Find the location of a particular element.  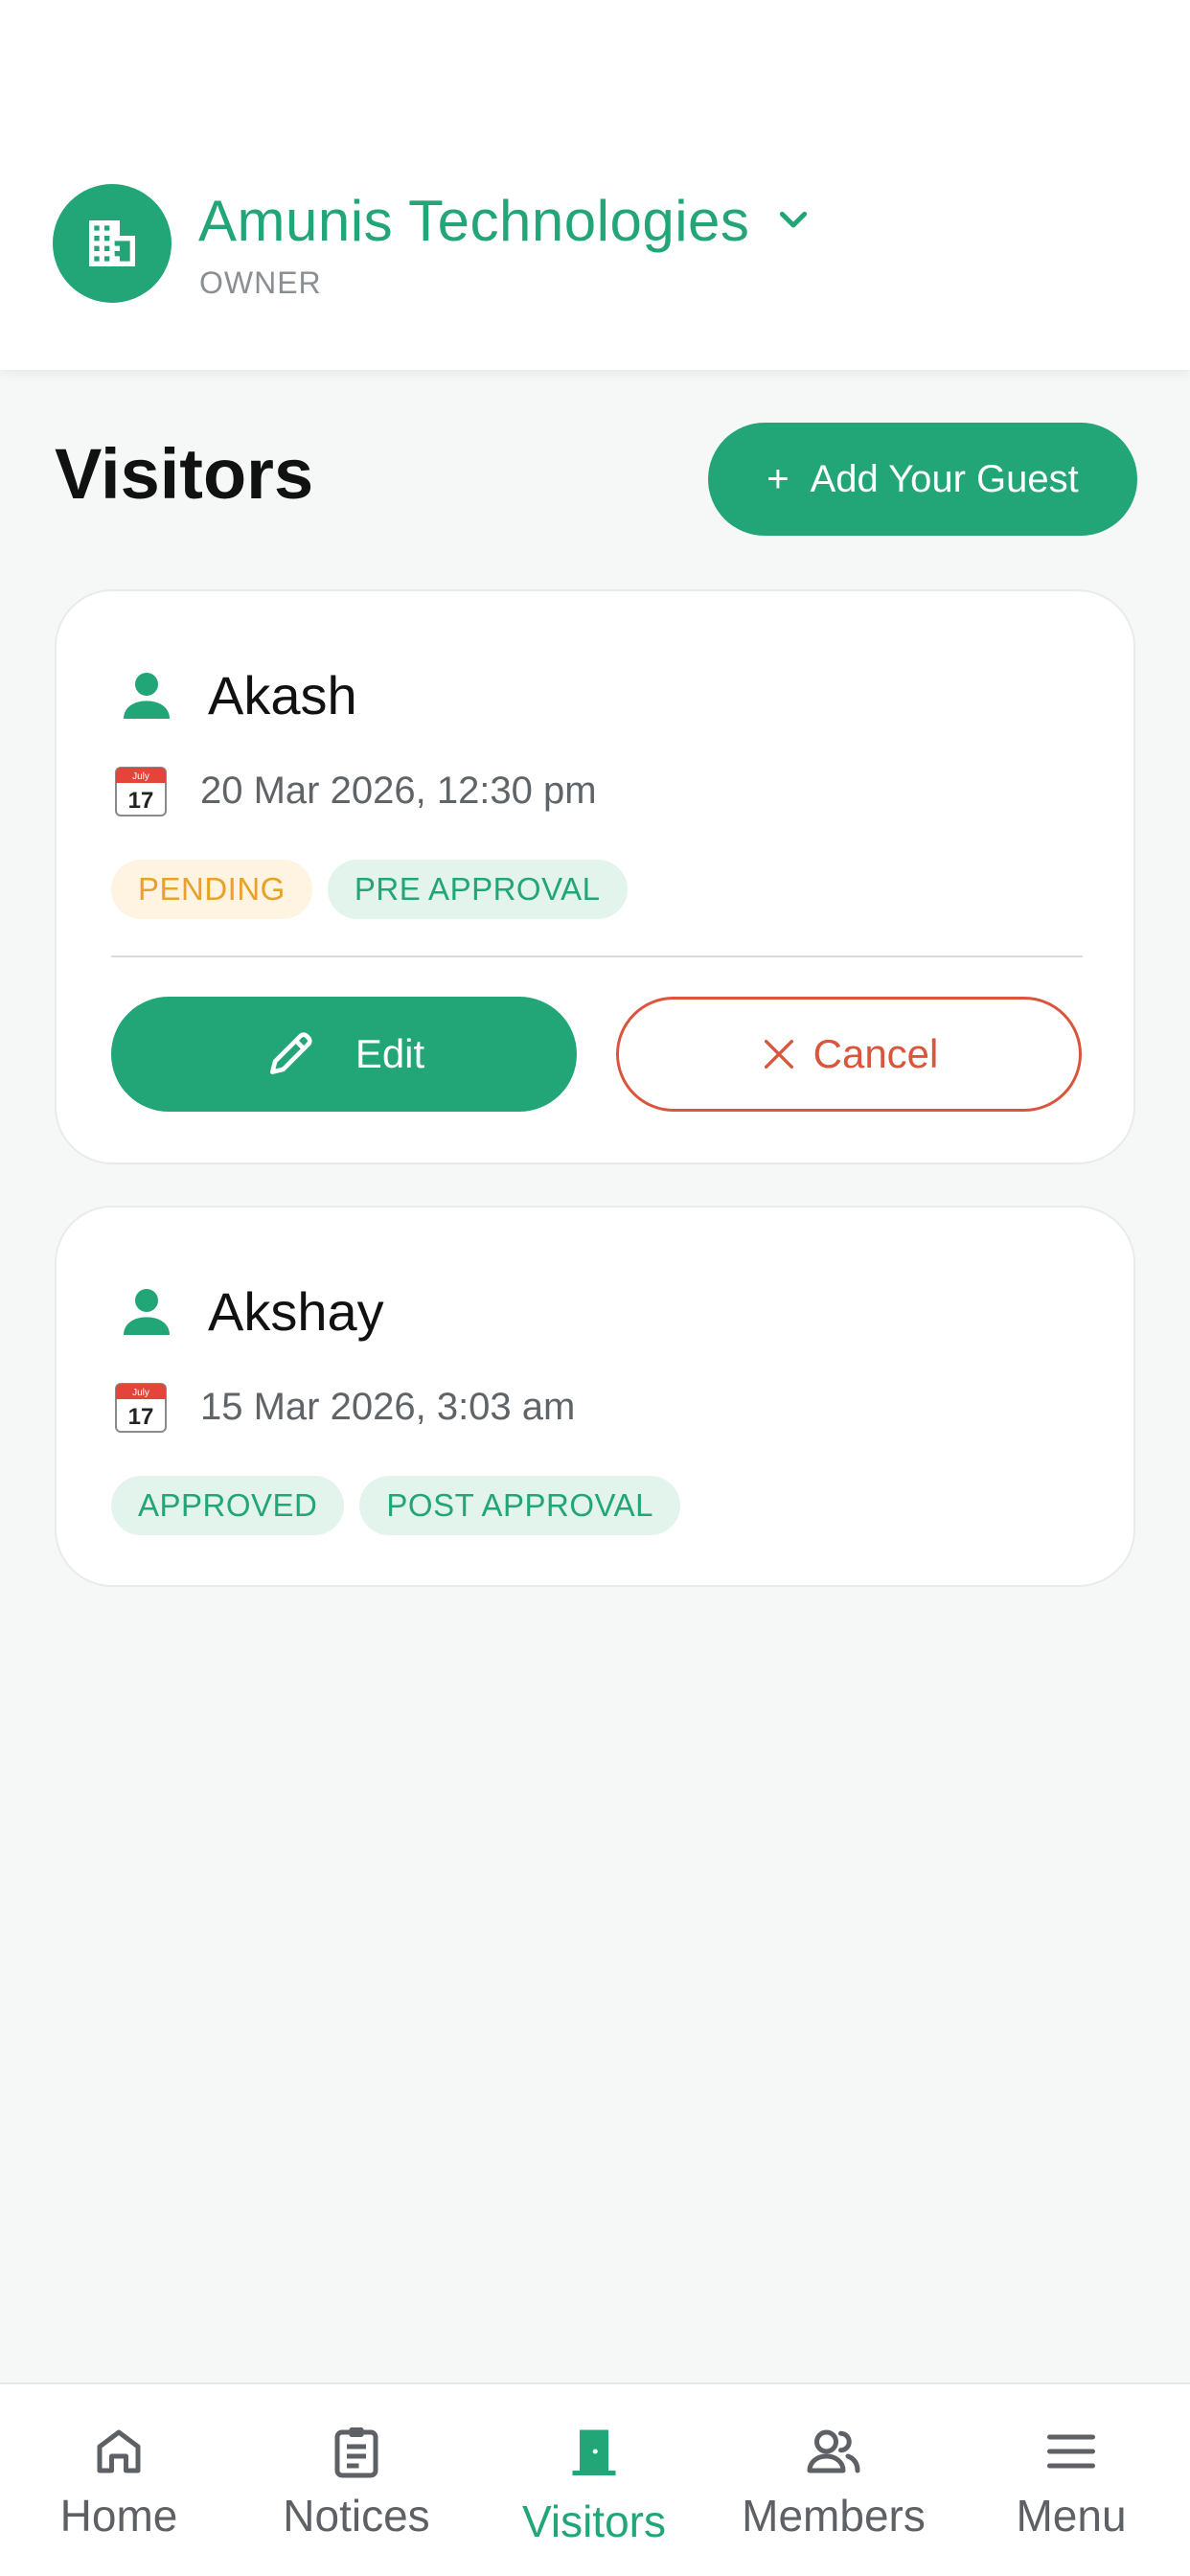

nav-item-menu: Menu is located at coordinates (1071, 2480).